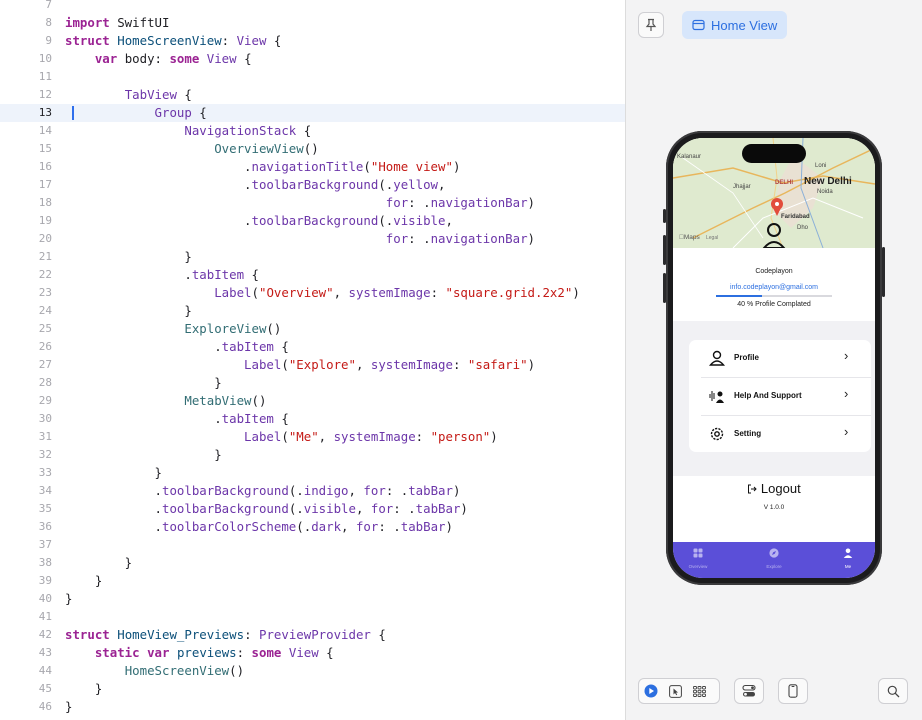 The height and width of the screenshot is (720, 922). Describe the element at coordinates (313, 257) in the screenshot. I see `code-line: 21 }` at that location.